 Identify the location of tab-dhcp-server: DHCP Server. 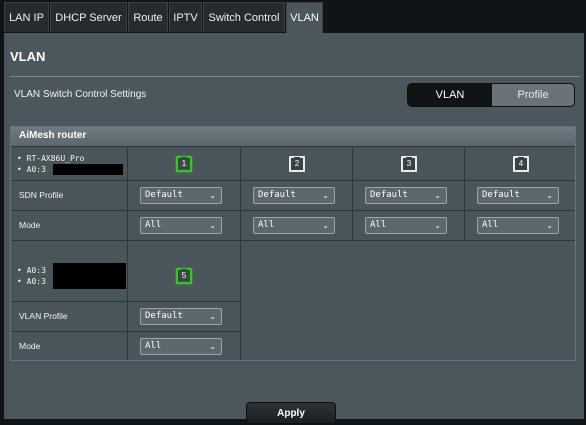
(88, 17).